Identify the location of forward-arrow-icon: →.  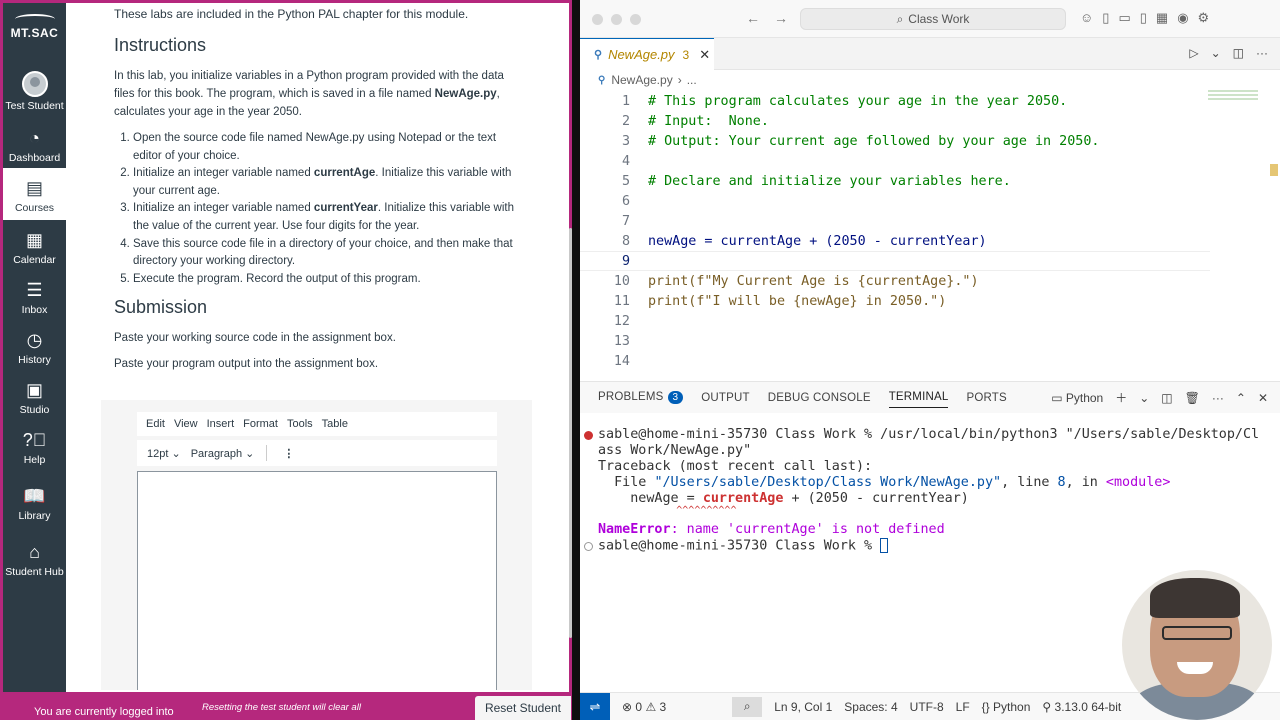
(781, 18).